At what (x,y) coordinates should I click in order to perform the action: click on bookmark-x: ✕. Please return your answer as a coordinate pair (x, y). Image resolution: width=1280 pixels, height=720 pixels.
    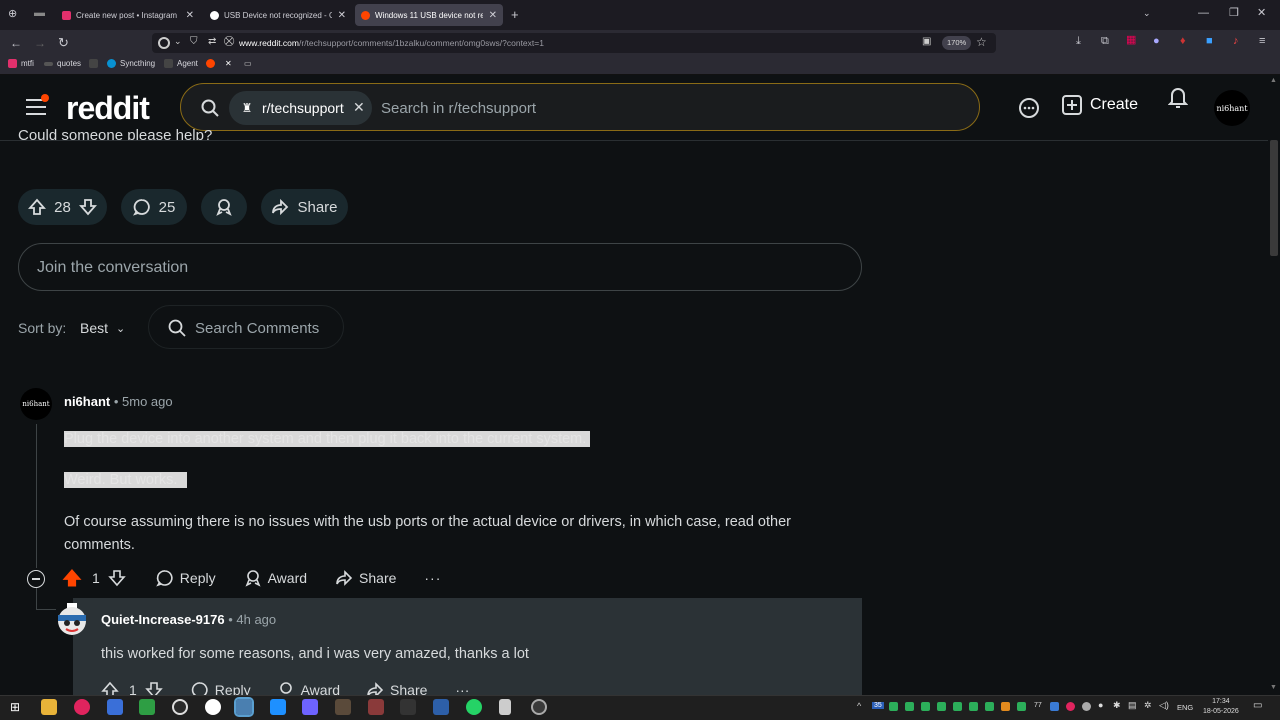
    Looking at the image, I should click on (228, 63).